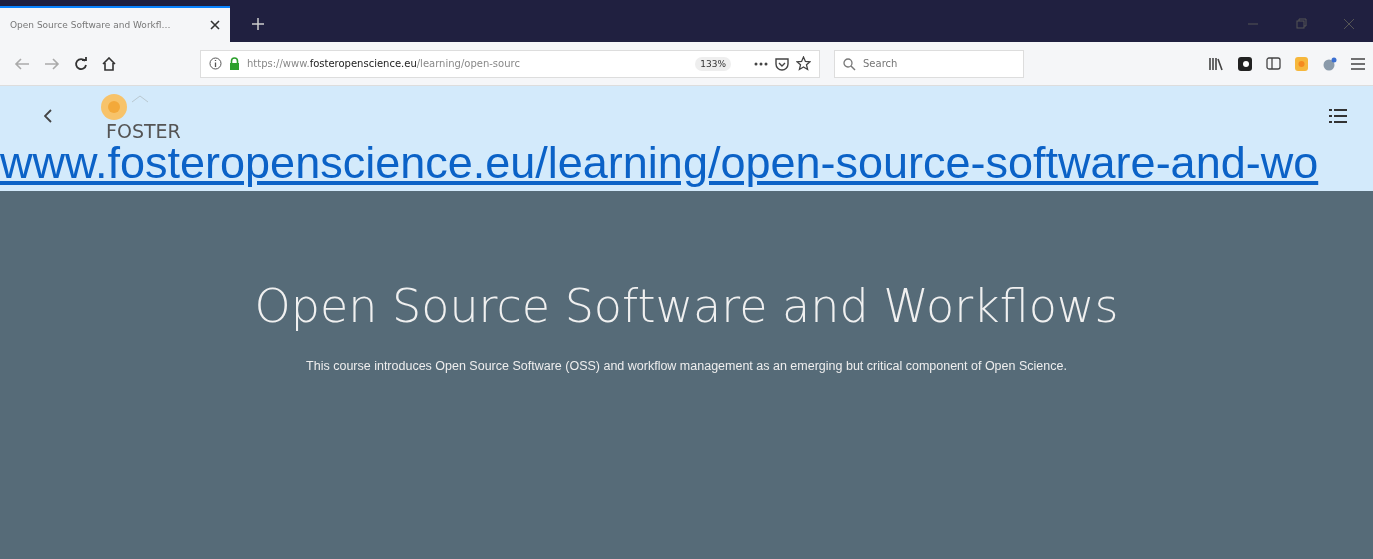  Describe the element at coordinates (686, 306) in the screenshot. I see `course-title: Open Source Software and Workflows` at that location.